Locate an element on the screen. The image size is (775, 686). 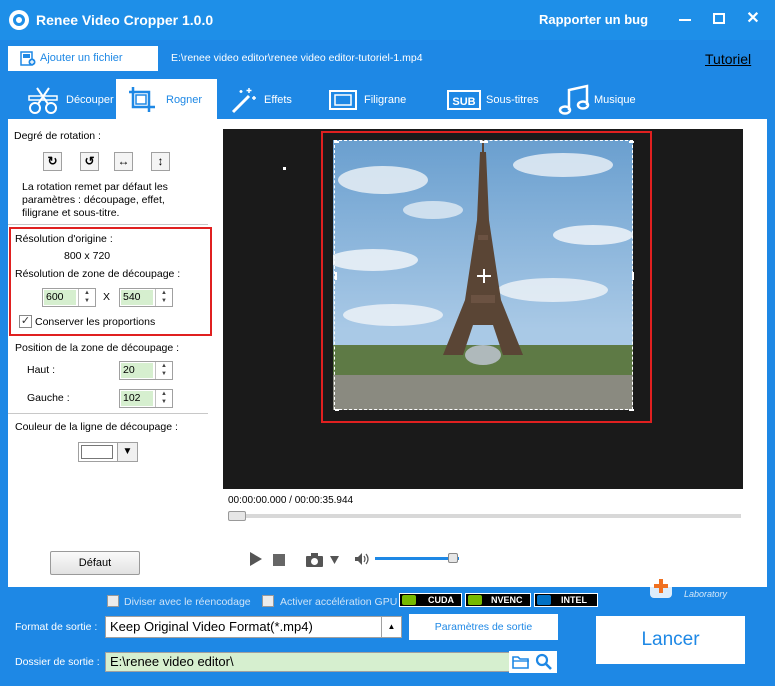
maximize-icon is located at coordinates (719, 19).